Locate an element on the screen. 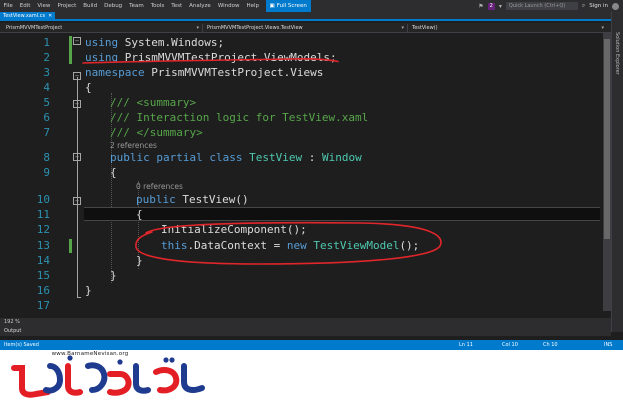 Image resolution: width=623 pixels, height=400 pixels. call-parens: (); is located at coordinates (409, 245).